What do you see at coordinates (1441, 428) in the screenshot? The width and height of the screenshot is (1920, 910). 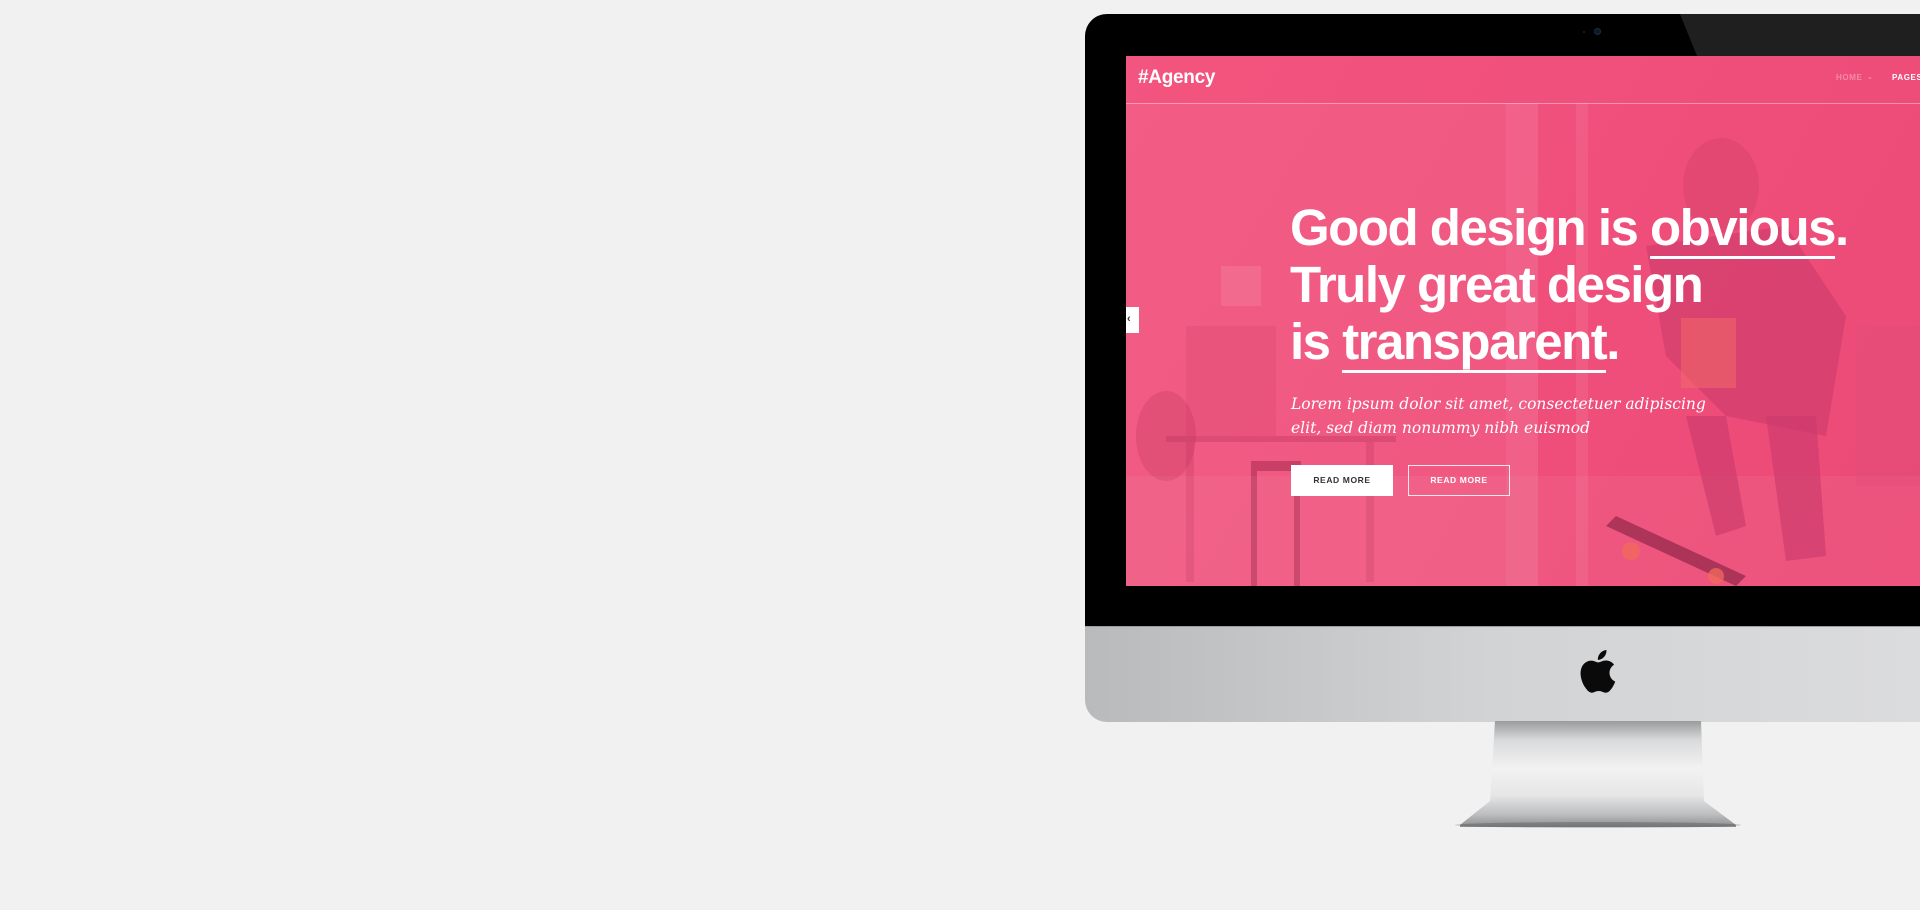 I see `lead-line-2: elit, sed diam nonummy nibh euismod` at bounding box center [1441, 428].